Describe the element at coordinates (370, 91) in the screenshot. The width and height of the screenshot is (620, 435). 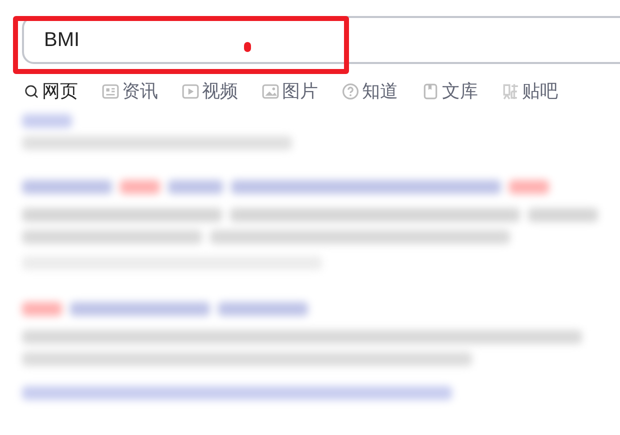
I see `search-tab: 知道` at that location.